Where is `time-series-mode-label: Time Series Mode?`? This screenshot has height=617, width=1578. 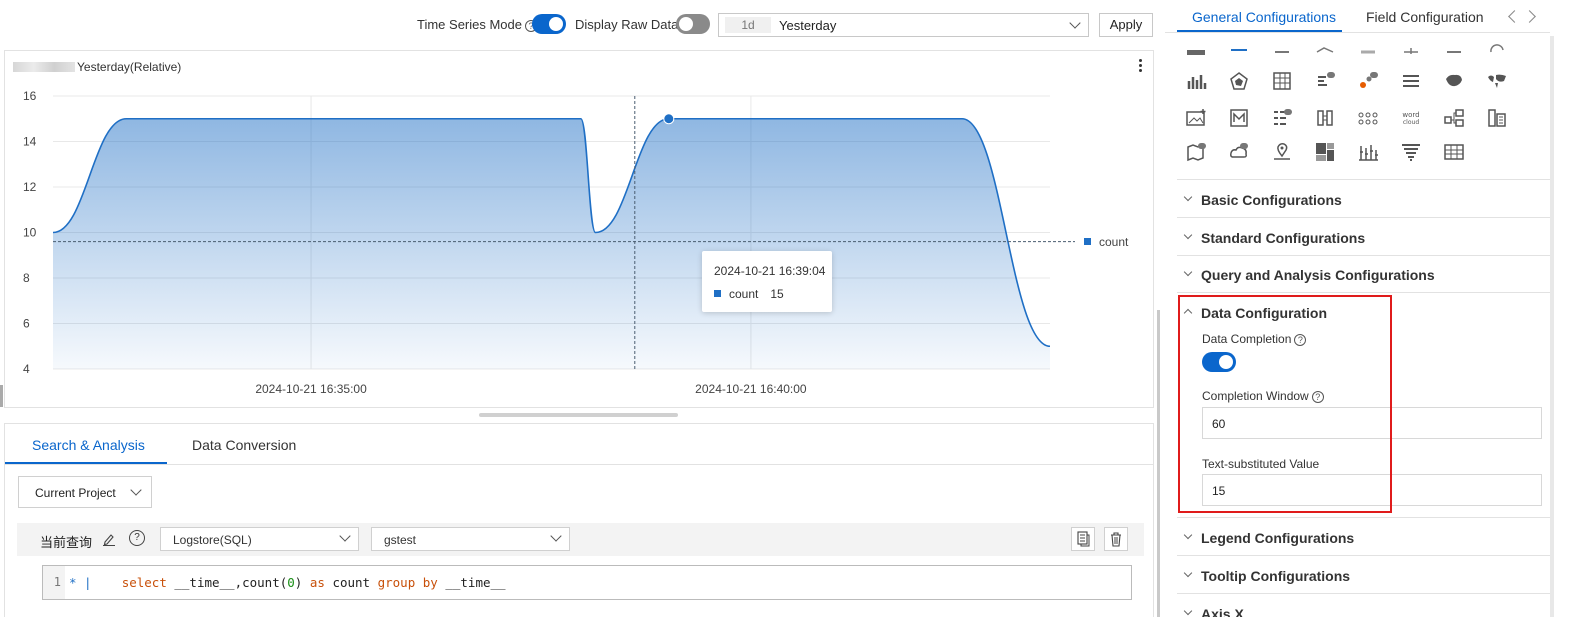 time-series-mode-label: Time Series Mode? is located at coordinates (477, 24).